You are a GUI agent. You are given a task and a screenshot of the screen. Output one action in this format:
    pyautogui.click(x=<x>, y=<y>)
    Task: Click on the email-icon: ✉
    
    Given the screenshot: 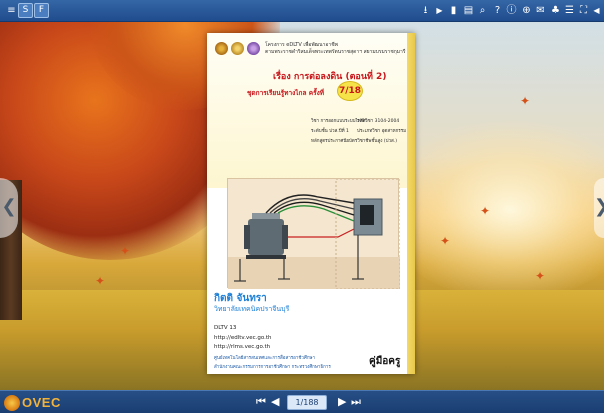 What is the action you would take?
    pyautogui.click(x=540, y=10)
    